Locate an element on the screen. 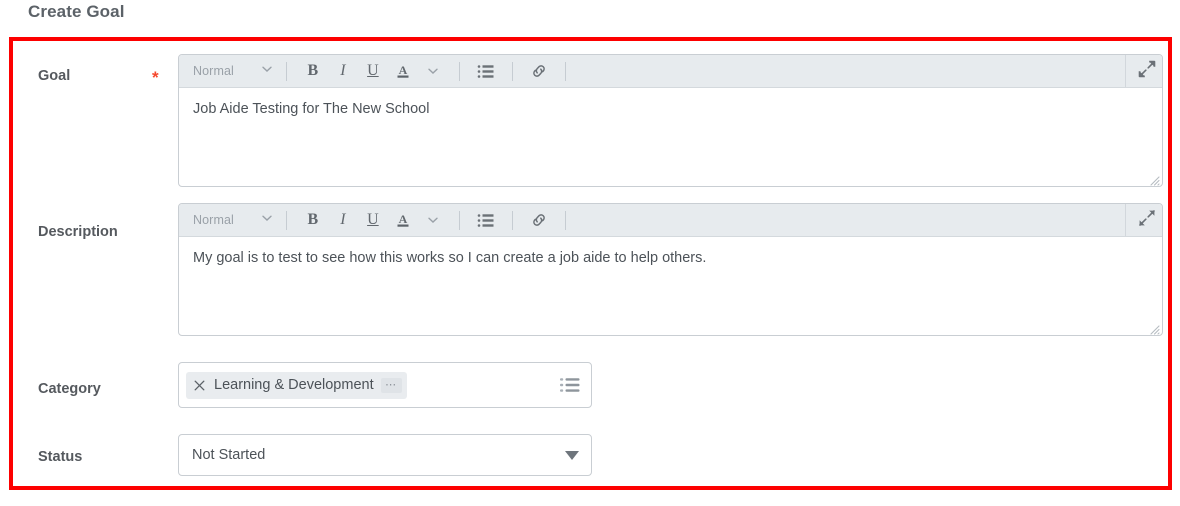 The image size is (1180, 506). description-expand-editor-button is located at coordinates (1140, 220).